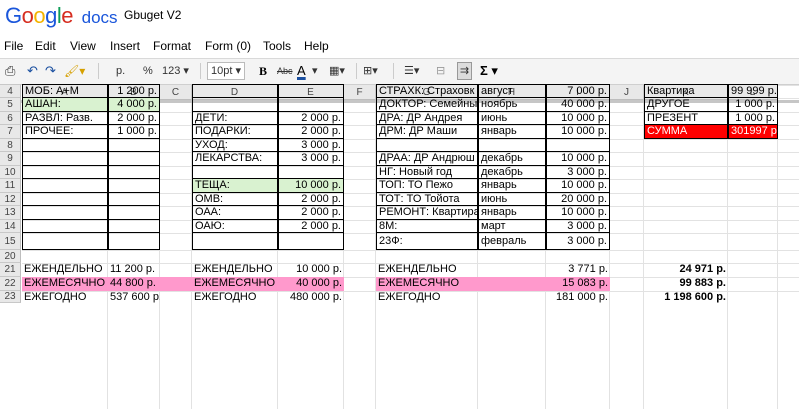 The width and height of the screenshot is (799, 413). Describe the element at coordinates (578, 284) in the screenshot. I see `yearly-summary-value: 15 083 р.` at that location.